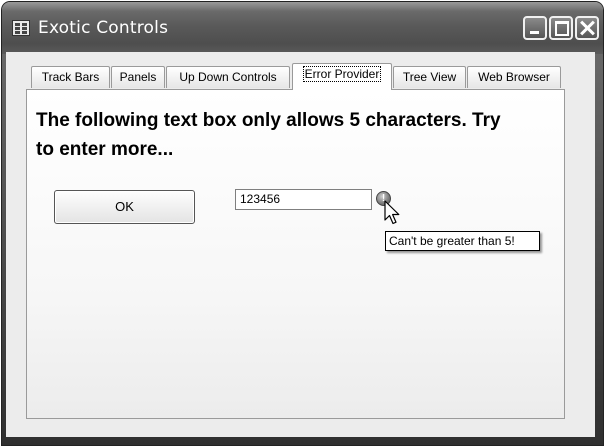 The width and height of the screenshot is (605, 447). I want to click on tab-label: Tree View, so click(429, 77).